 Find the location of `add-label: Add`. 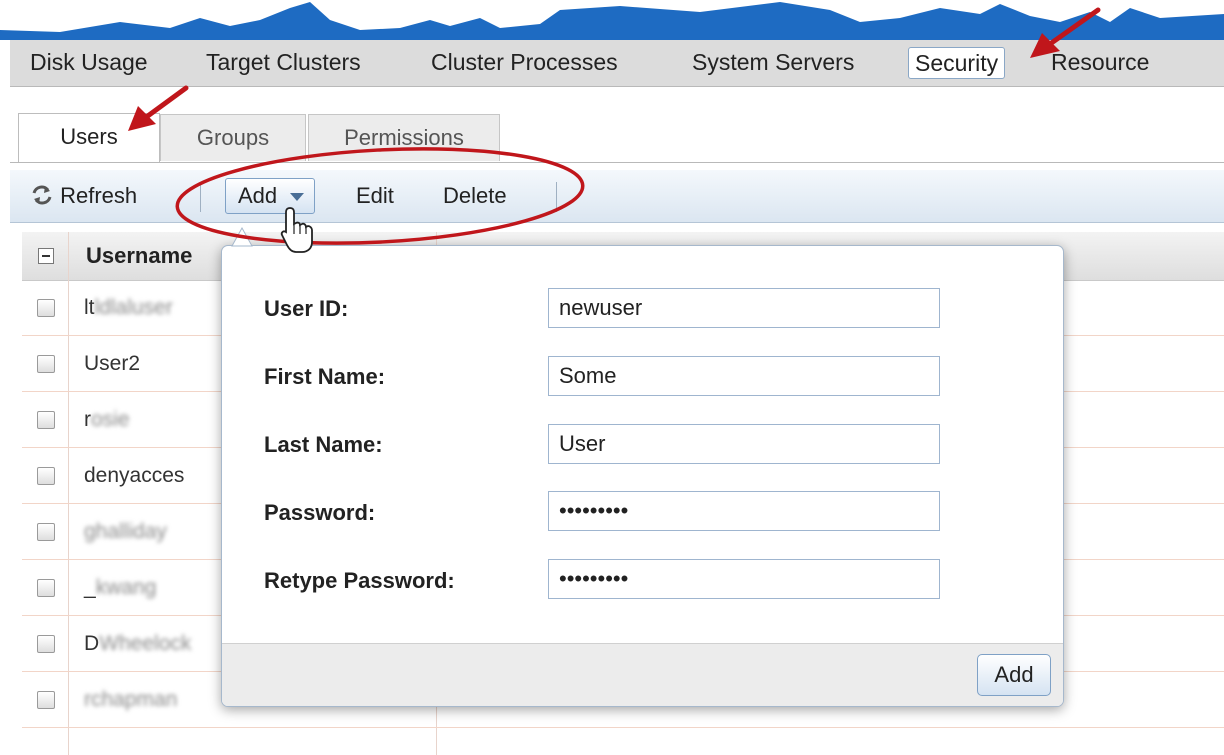

add-label: Add is located at coordinates (258, 195).